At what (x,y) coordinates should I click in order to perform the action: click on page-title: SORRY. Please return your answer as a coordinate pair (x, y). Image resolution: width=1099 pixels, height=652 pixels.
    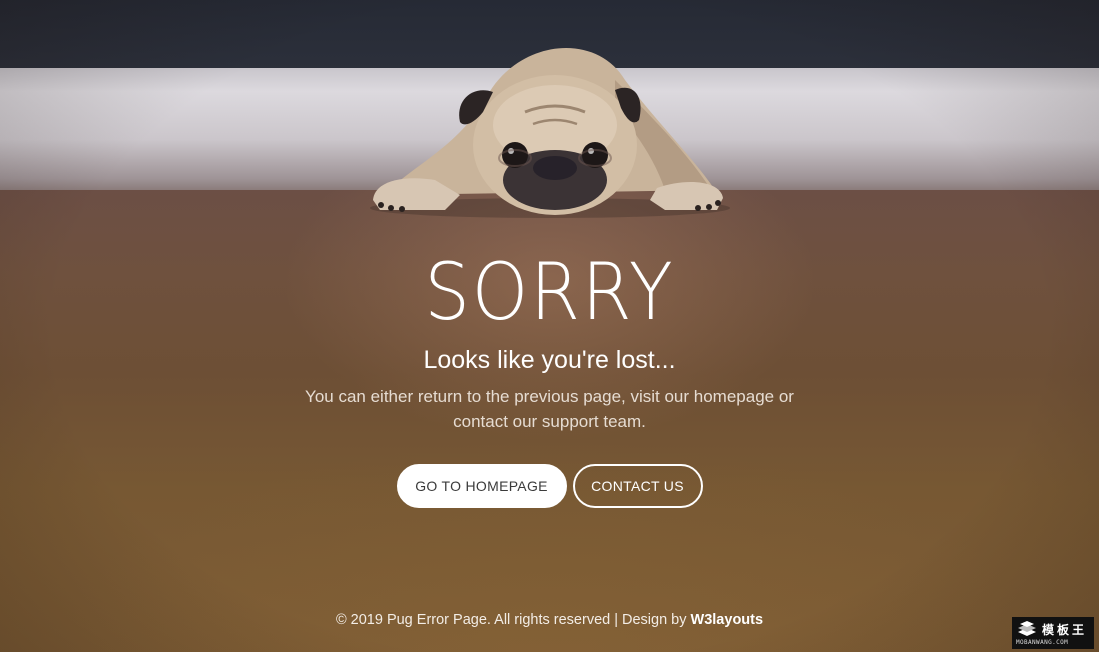
    Looking at the image, I should click on (549, 293).